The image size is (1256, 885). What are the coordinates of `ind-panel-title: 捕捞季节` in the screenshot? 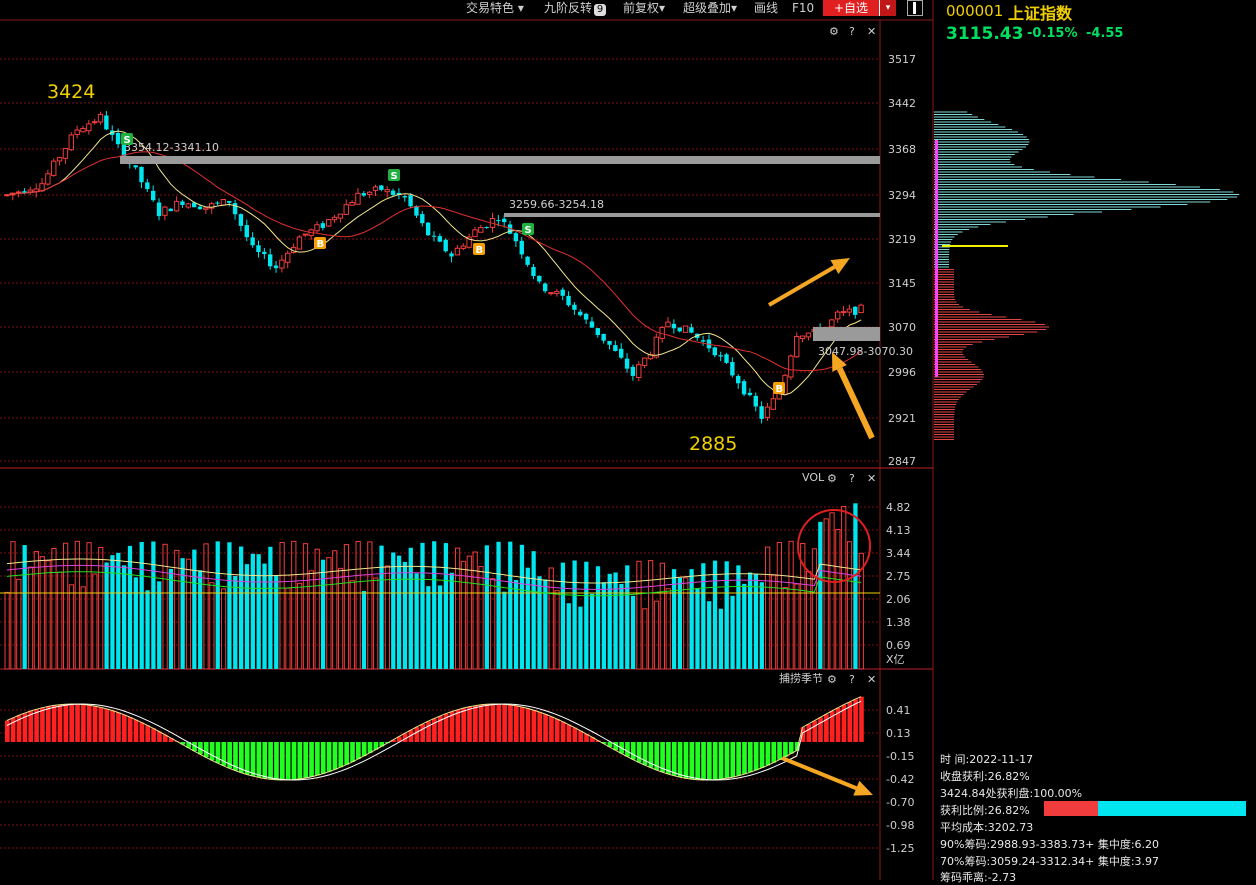 It's located at (801, 678).